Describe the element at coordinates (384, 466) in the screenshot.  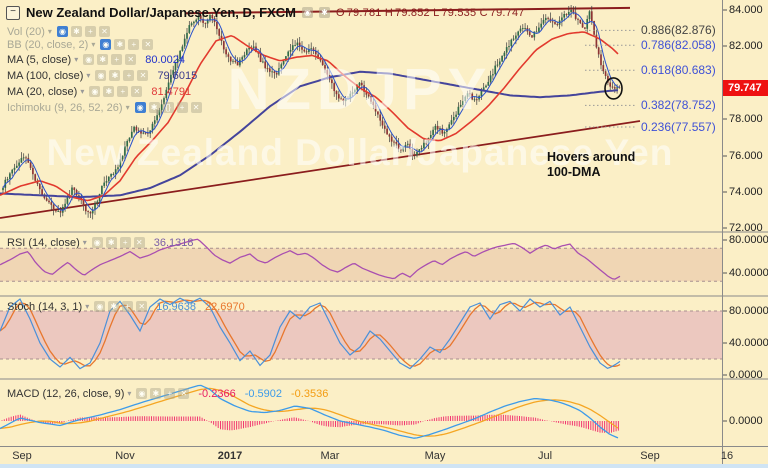
I see `bottom-edge-strip` at that location.